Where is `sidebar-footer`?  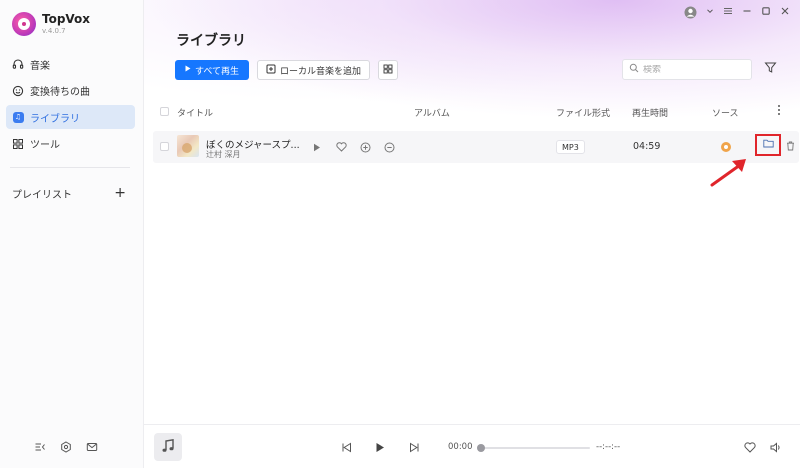
sidebar-footer is located at coordinates (66, 447).